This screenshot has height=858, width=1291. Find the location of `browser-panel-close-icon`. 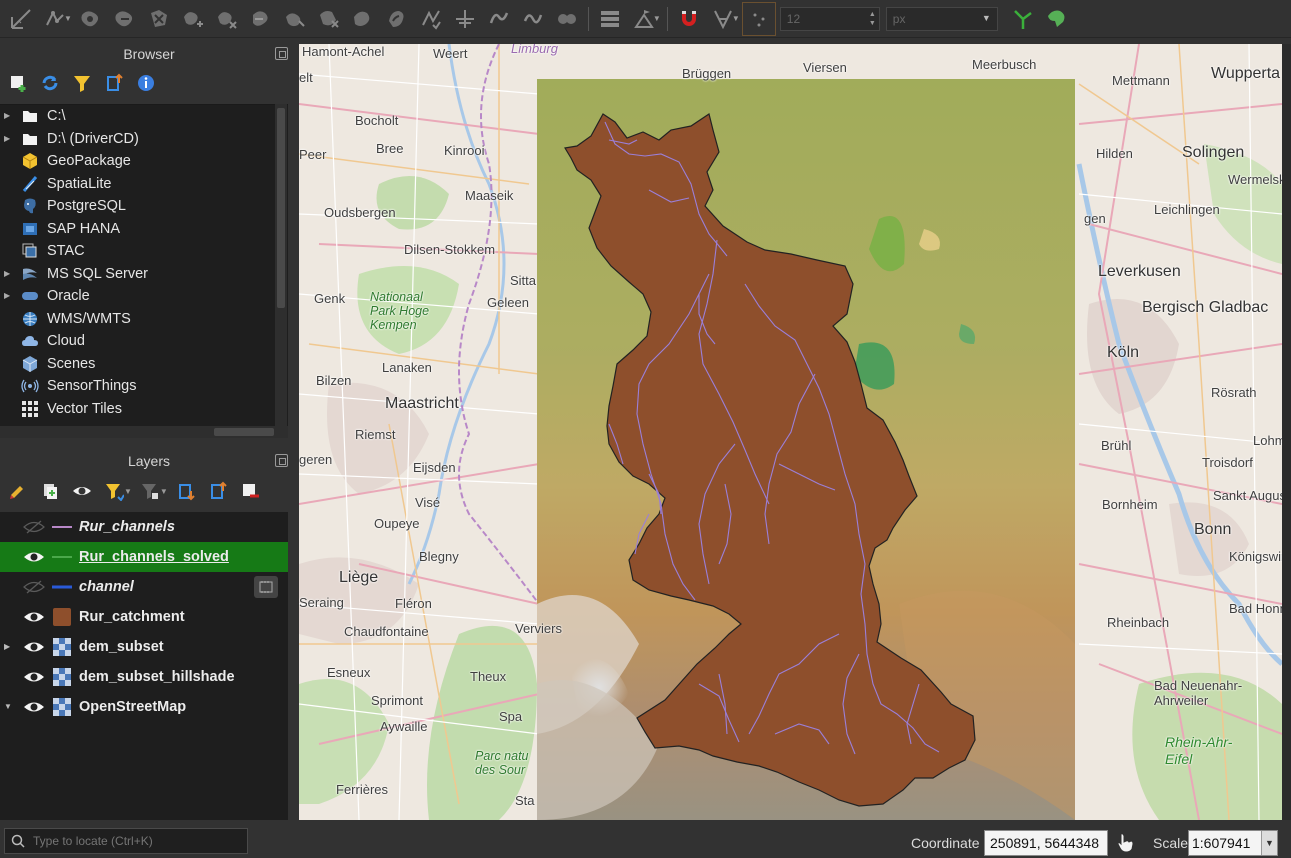

browser-panel-close-icon is located at coordinates (281, 53).